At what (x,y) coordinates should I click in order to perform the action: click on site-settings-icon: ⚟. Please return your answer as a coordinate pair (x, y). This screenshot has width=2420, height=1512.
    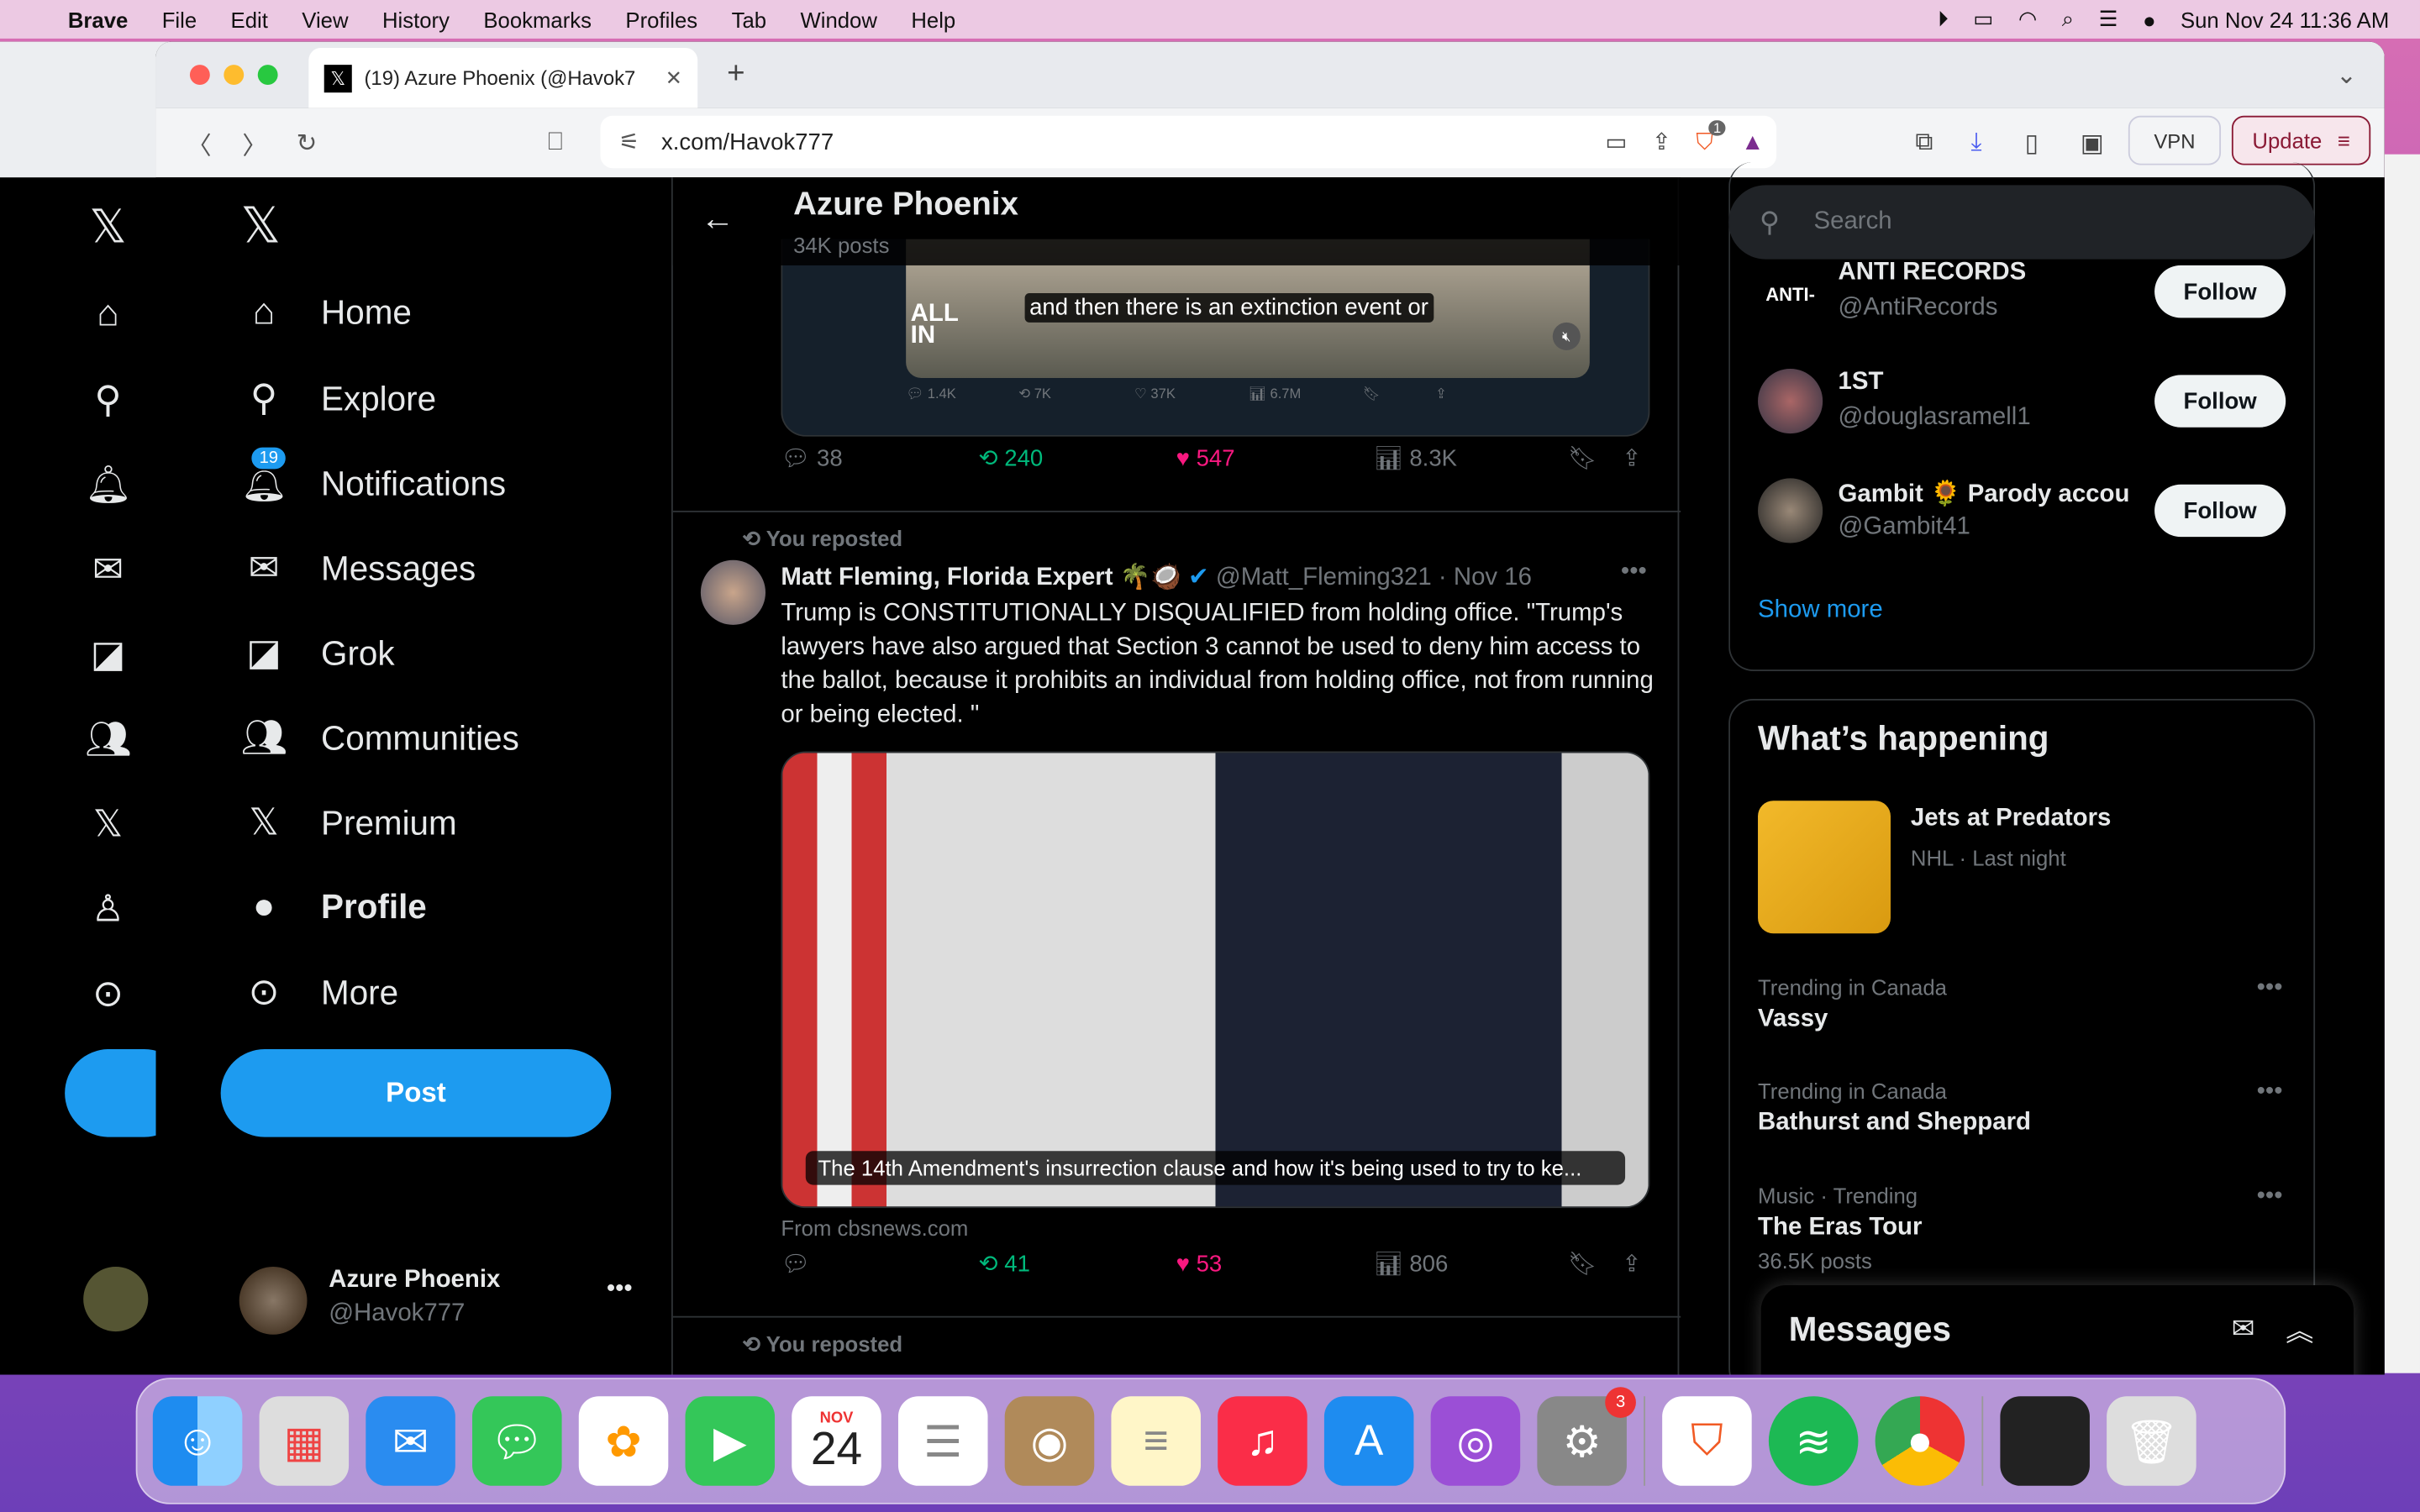
    Looking at the image, I should click on (629, 141).